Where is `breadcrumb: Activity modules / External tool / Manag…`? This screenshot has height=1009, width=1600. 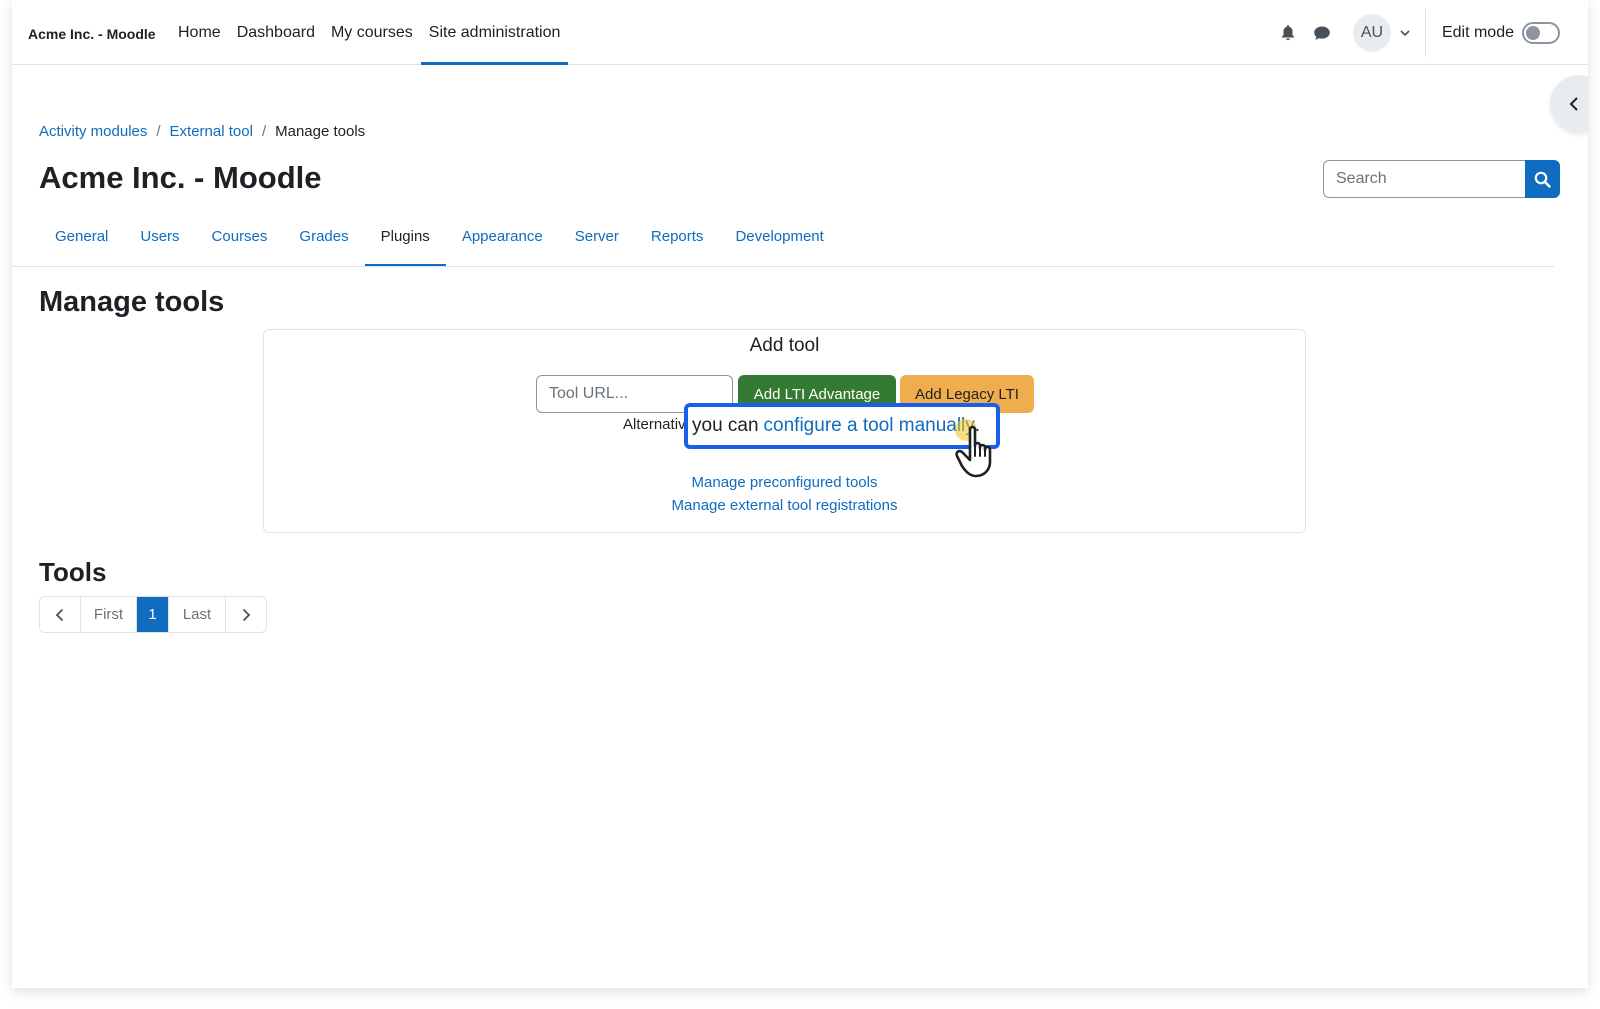 breadcrumb: Activity modules / External tool / Manag… is located at coordinates (202, 131).